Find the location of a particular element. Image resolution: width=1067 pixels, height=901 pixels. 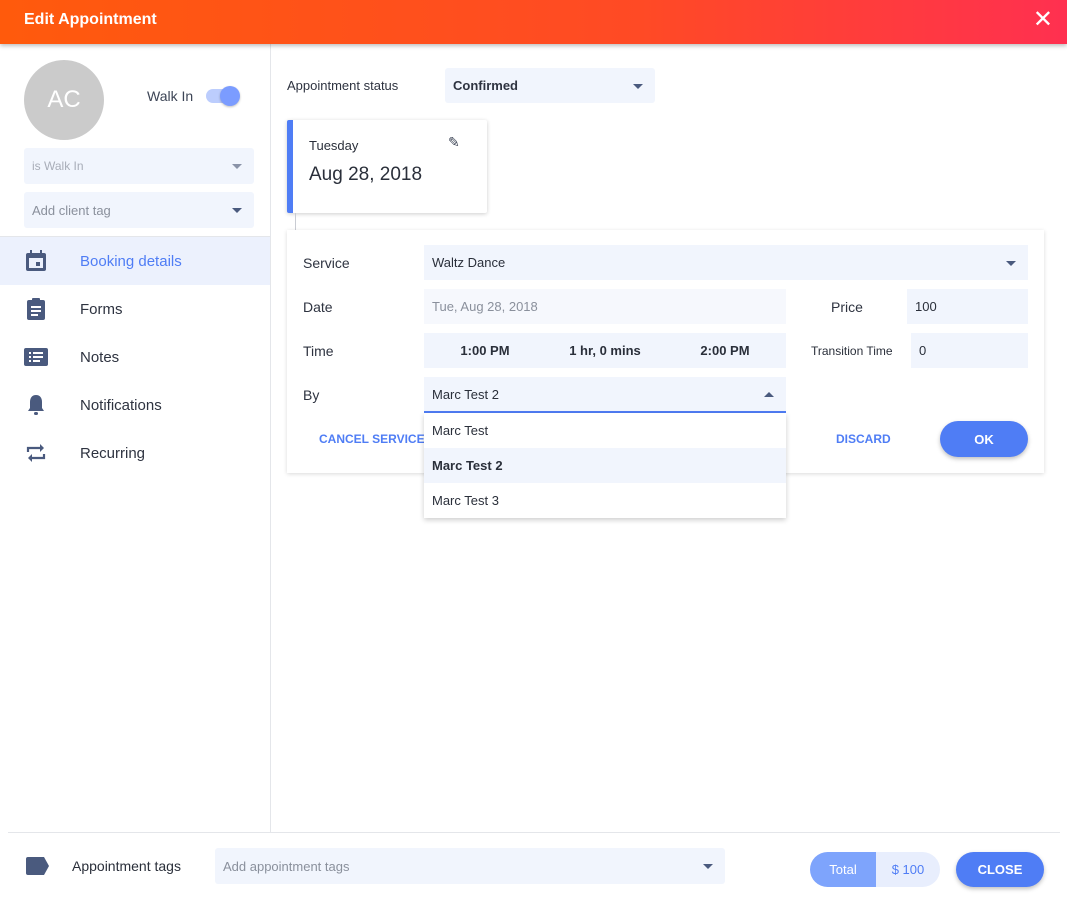

service-label: Service is located at coordinates (326, 263).